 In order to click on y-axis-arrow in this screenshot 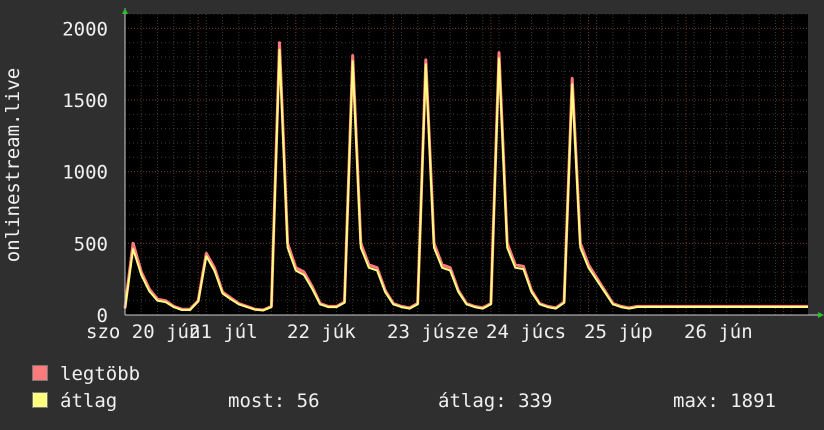, I will do `click(125, 11)`.